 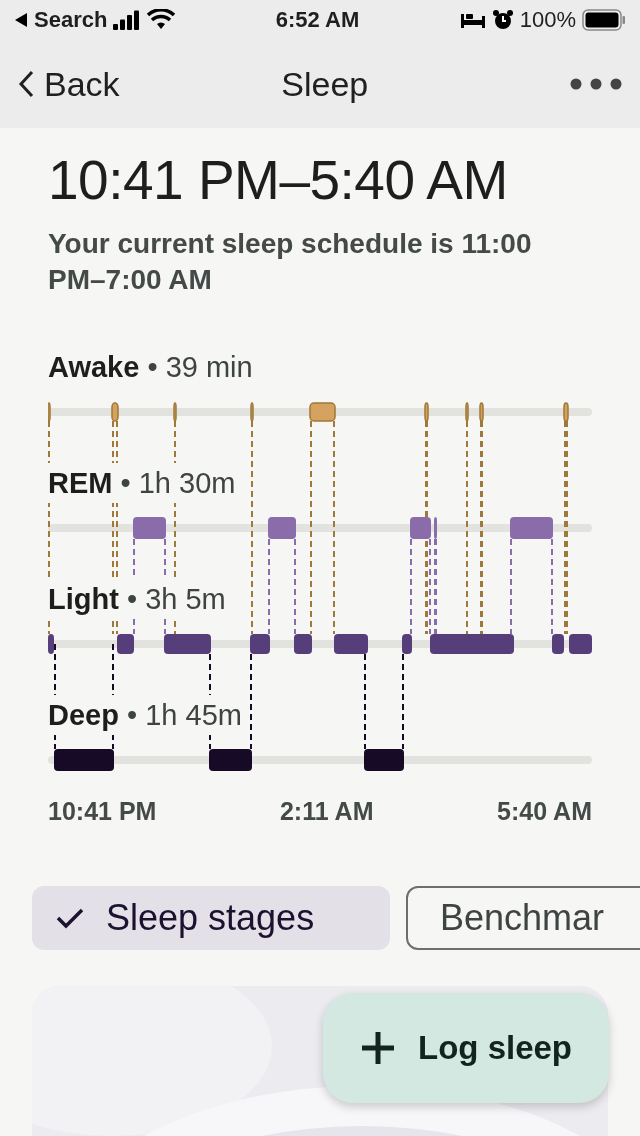 What do you see at coordinates (604, 20) in the screenshot?
I see `battery-icon` at bounding box center [604, 20].